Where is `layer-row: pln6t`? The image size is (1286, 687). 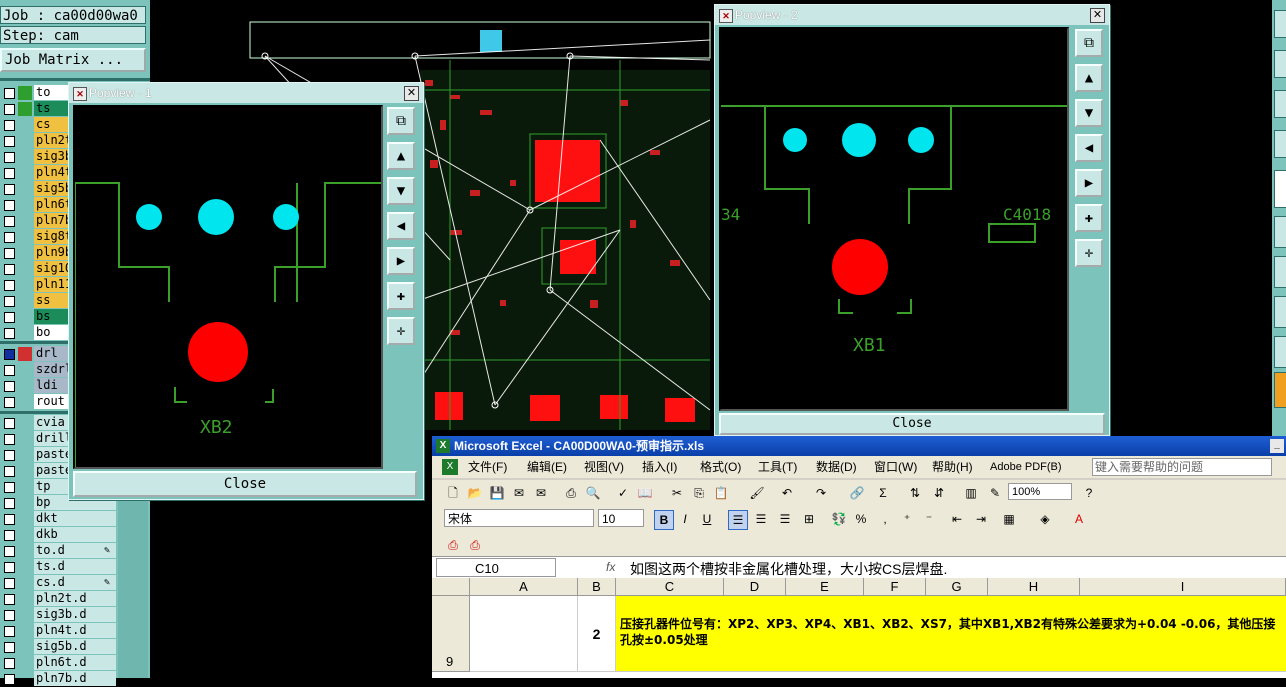
layer-row: pln6t is located at coordinates (35, 205).